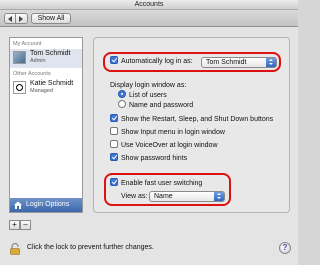 Image resolution: width=320 pixels, height=265 pixels. I want to click on account-role: Managed, so click(41, 91).